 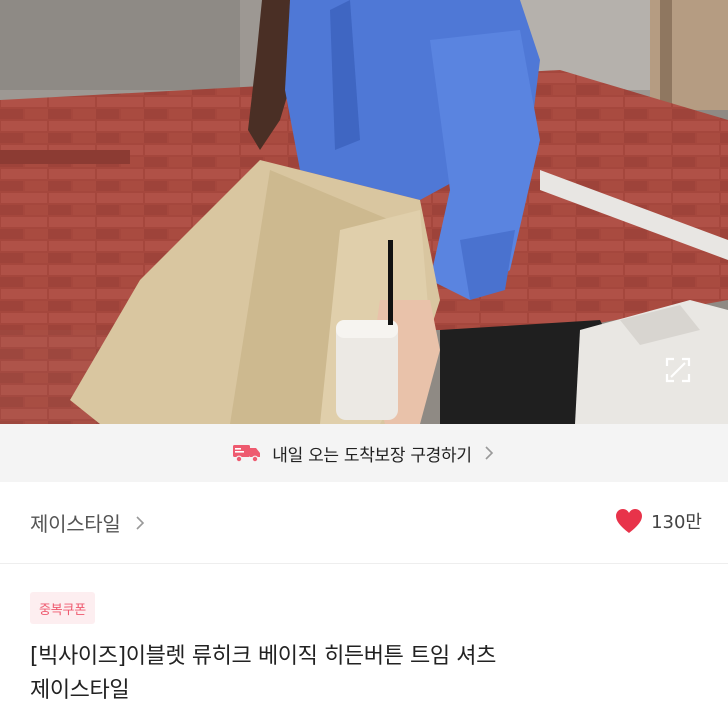 What do you see at coordinates (75, 524) in the screenshot?
I see `store-name: 제이스타일` at bounding box center [75, 524].